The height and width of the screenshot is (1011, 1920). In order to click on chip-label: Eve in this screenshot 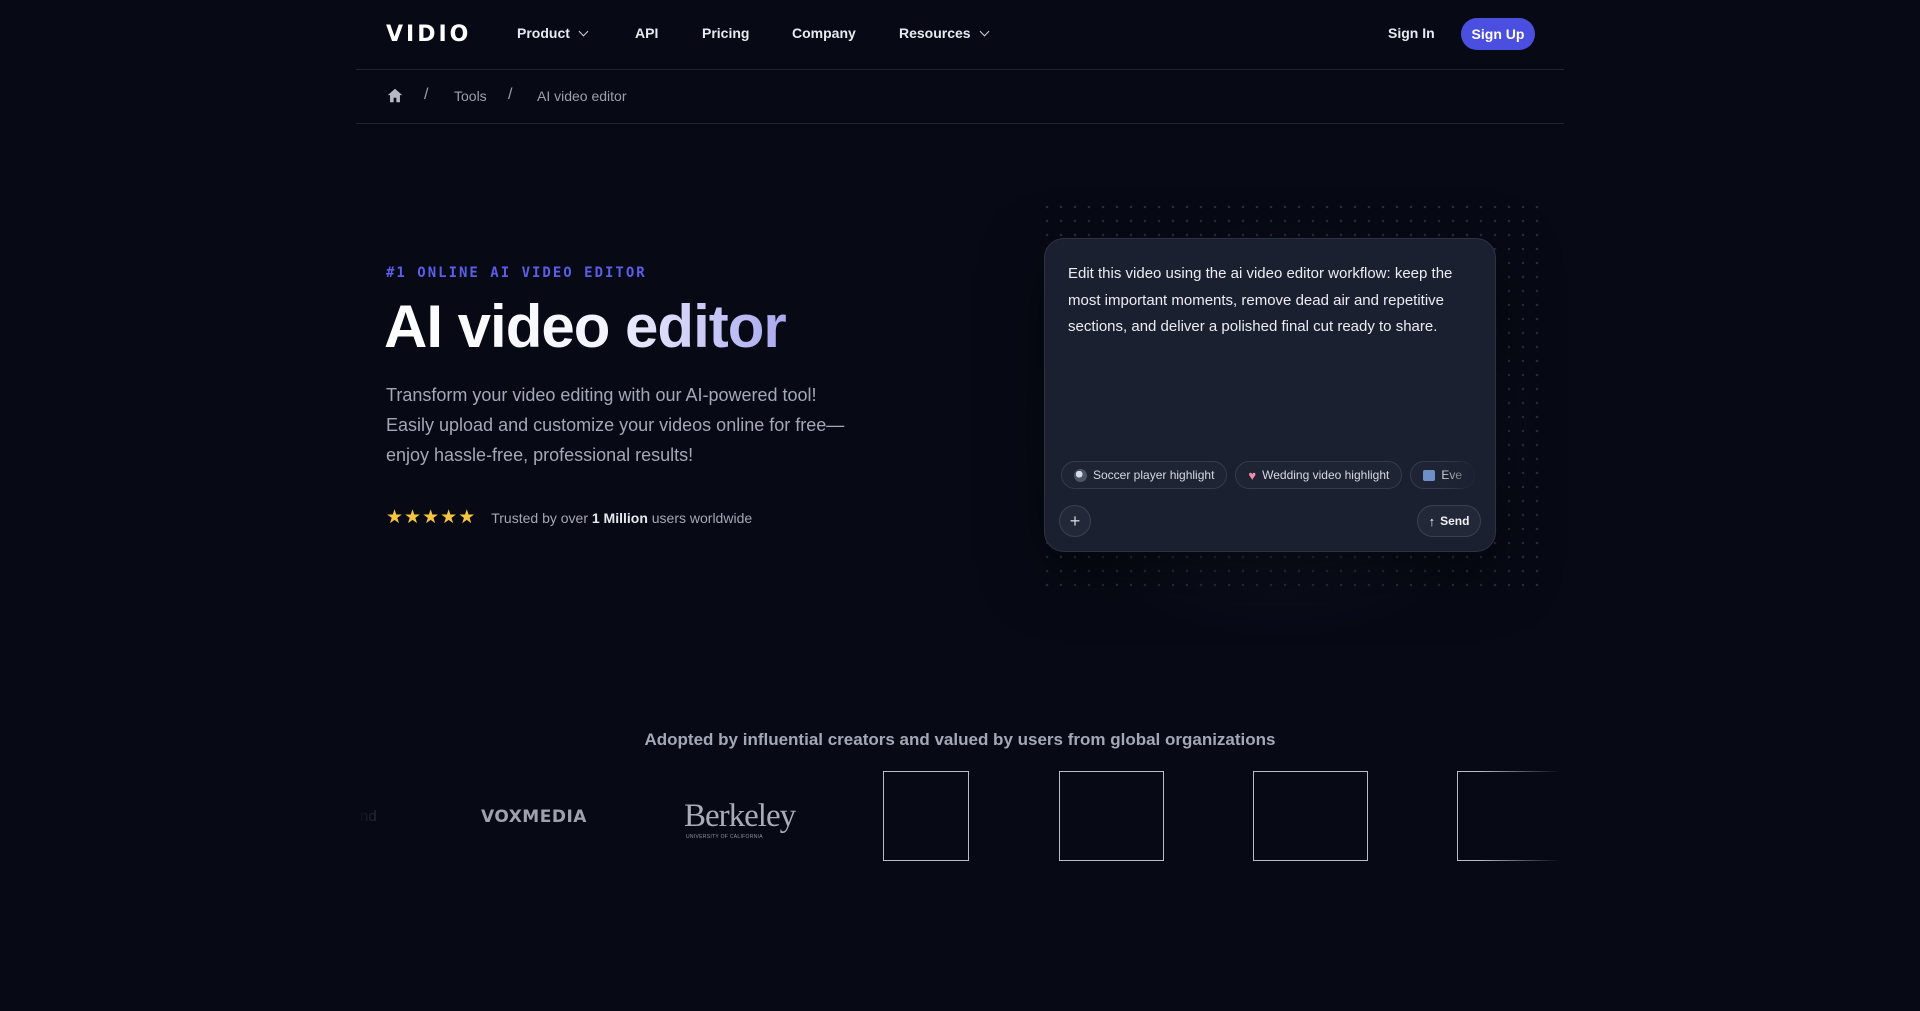, I will do `click(1452, 475)`.